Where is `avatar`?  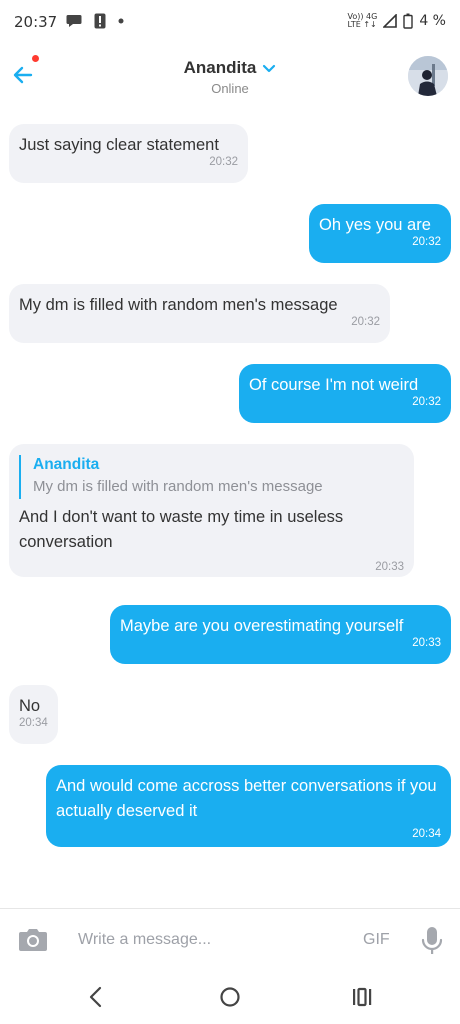 avatar is located at coordinates (428, 76).